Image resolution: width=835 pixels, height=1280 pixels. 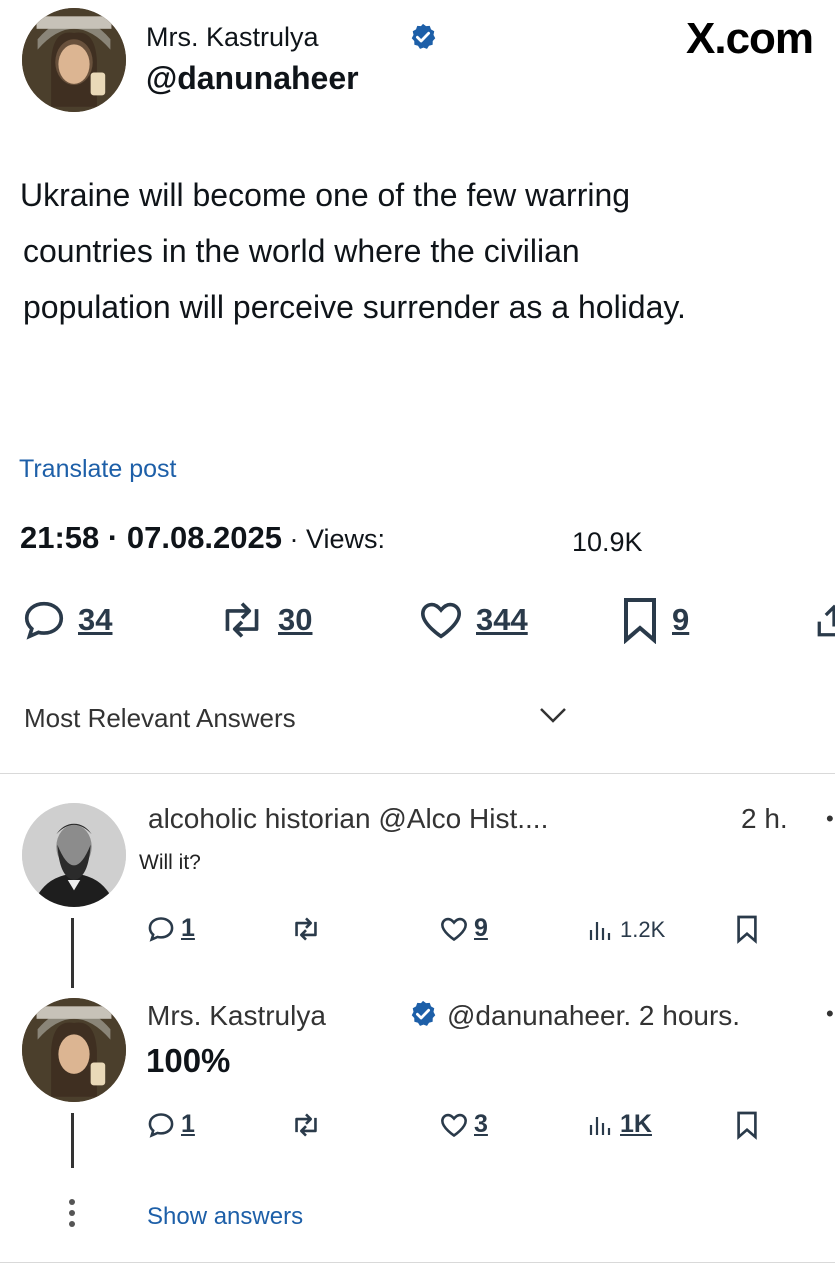 What do you see at coordinates (764, 818) in the screenshot?
I see `reply-time: 2 h.` at bounding box center [764, 818].